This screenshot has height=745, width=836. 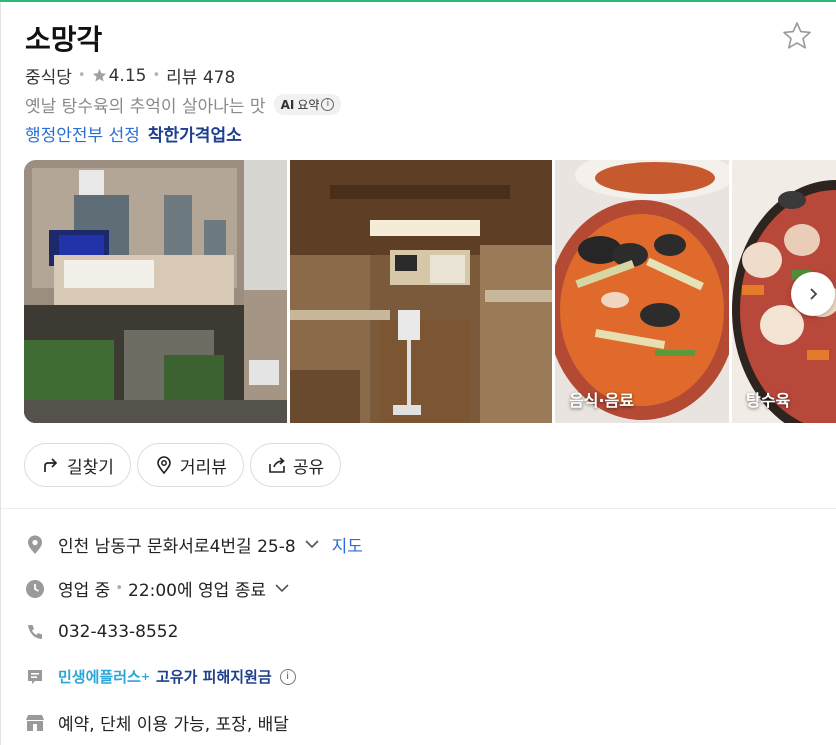 What do you see at coordinates (51, 465) in the screenshot?
I see `directions-icon` at bounding box center [51, 465].